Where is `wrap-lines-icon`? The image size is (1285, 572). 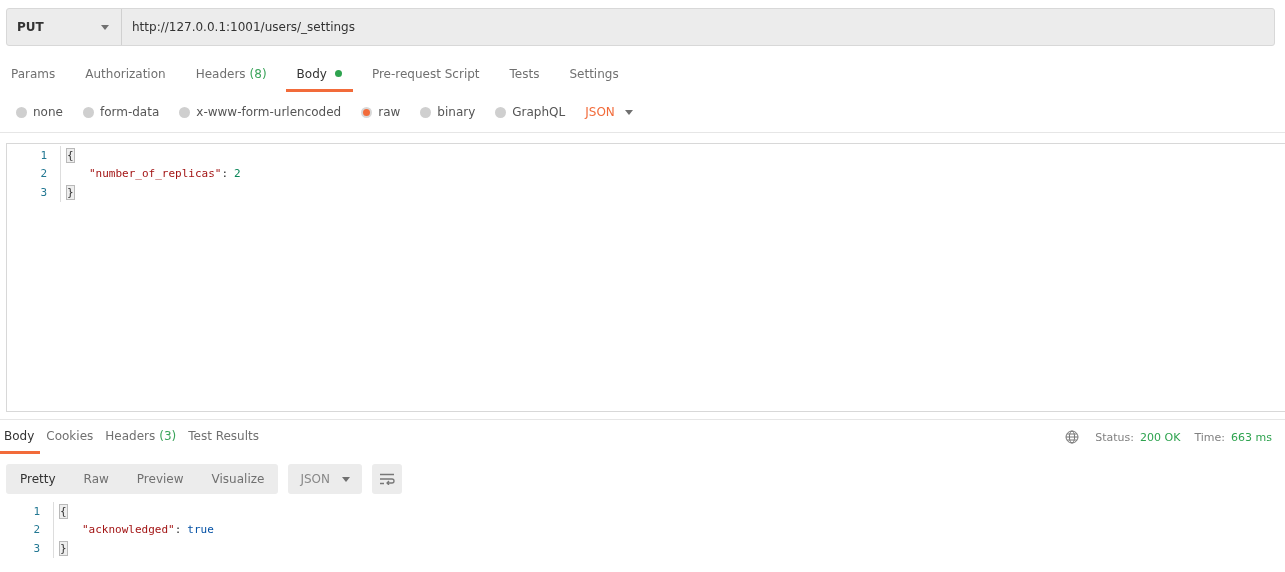 wrap-lines-icon is located at coordinates (387, 479).